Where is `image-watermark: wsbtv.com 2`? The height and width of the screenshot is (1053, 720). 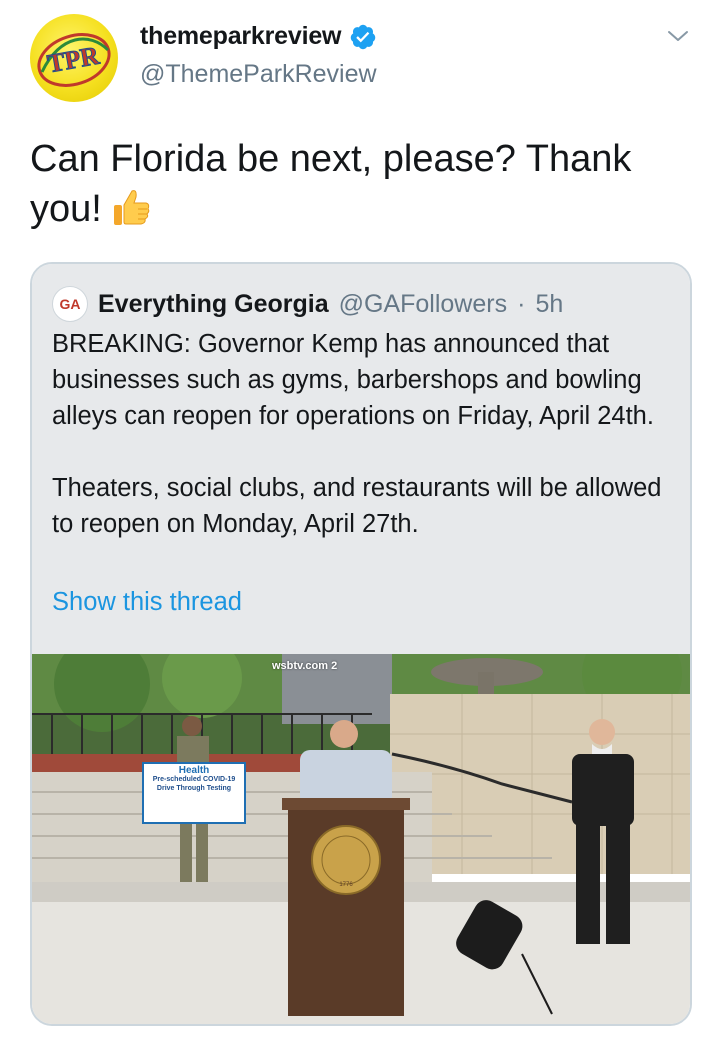
image-watermark: wsbtv.com 2 is located at coordinates (304, 666).